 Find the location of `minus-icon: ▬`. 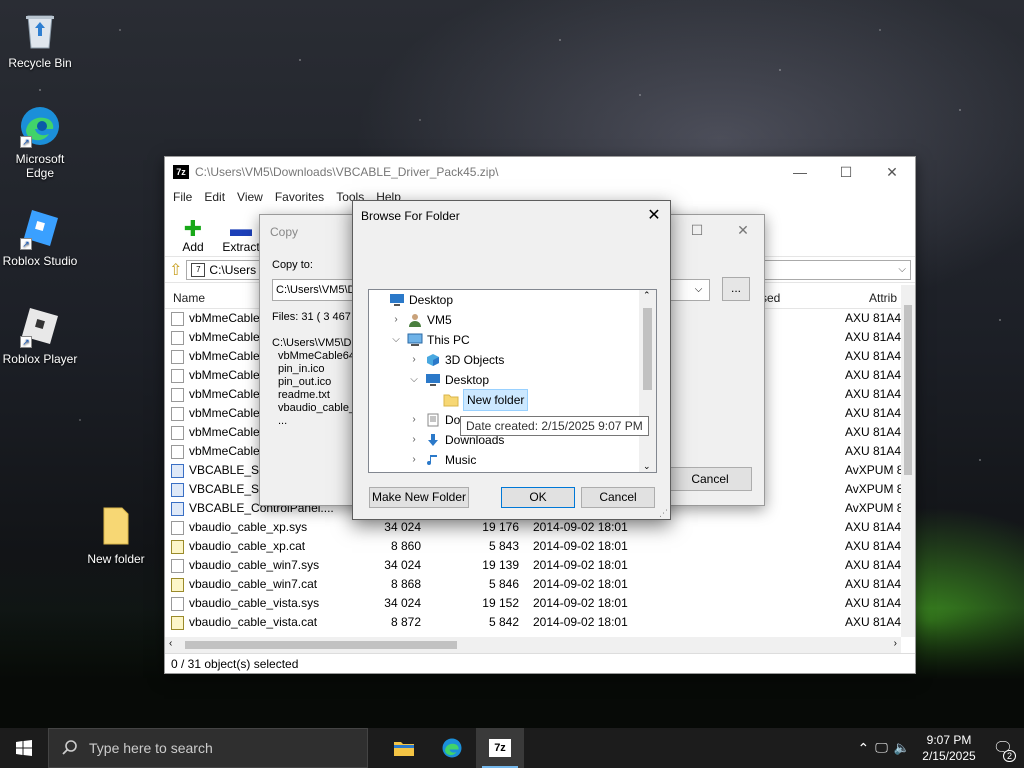

minus-icon: ▬ is located at coordinates (241, 228).